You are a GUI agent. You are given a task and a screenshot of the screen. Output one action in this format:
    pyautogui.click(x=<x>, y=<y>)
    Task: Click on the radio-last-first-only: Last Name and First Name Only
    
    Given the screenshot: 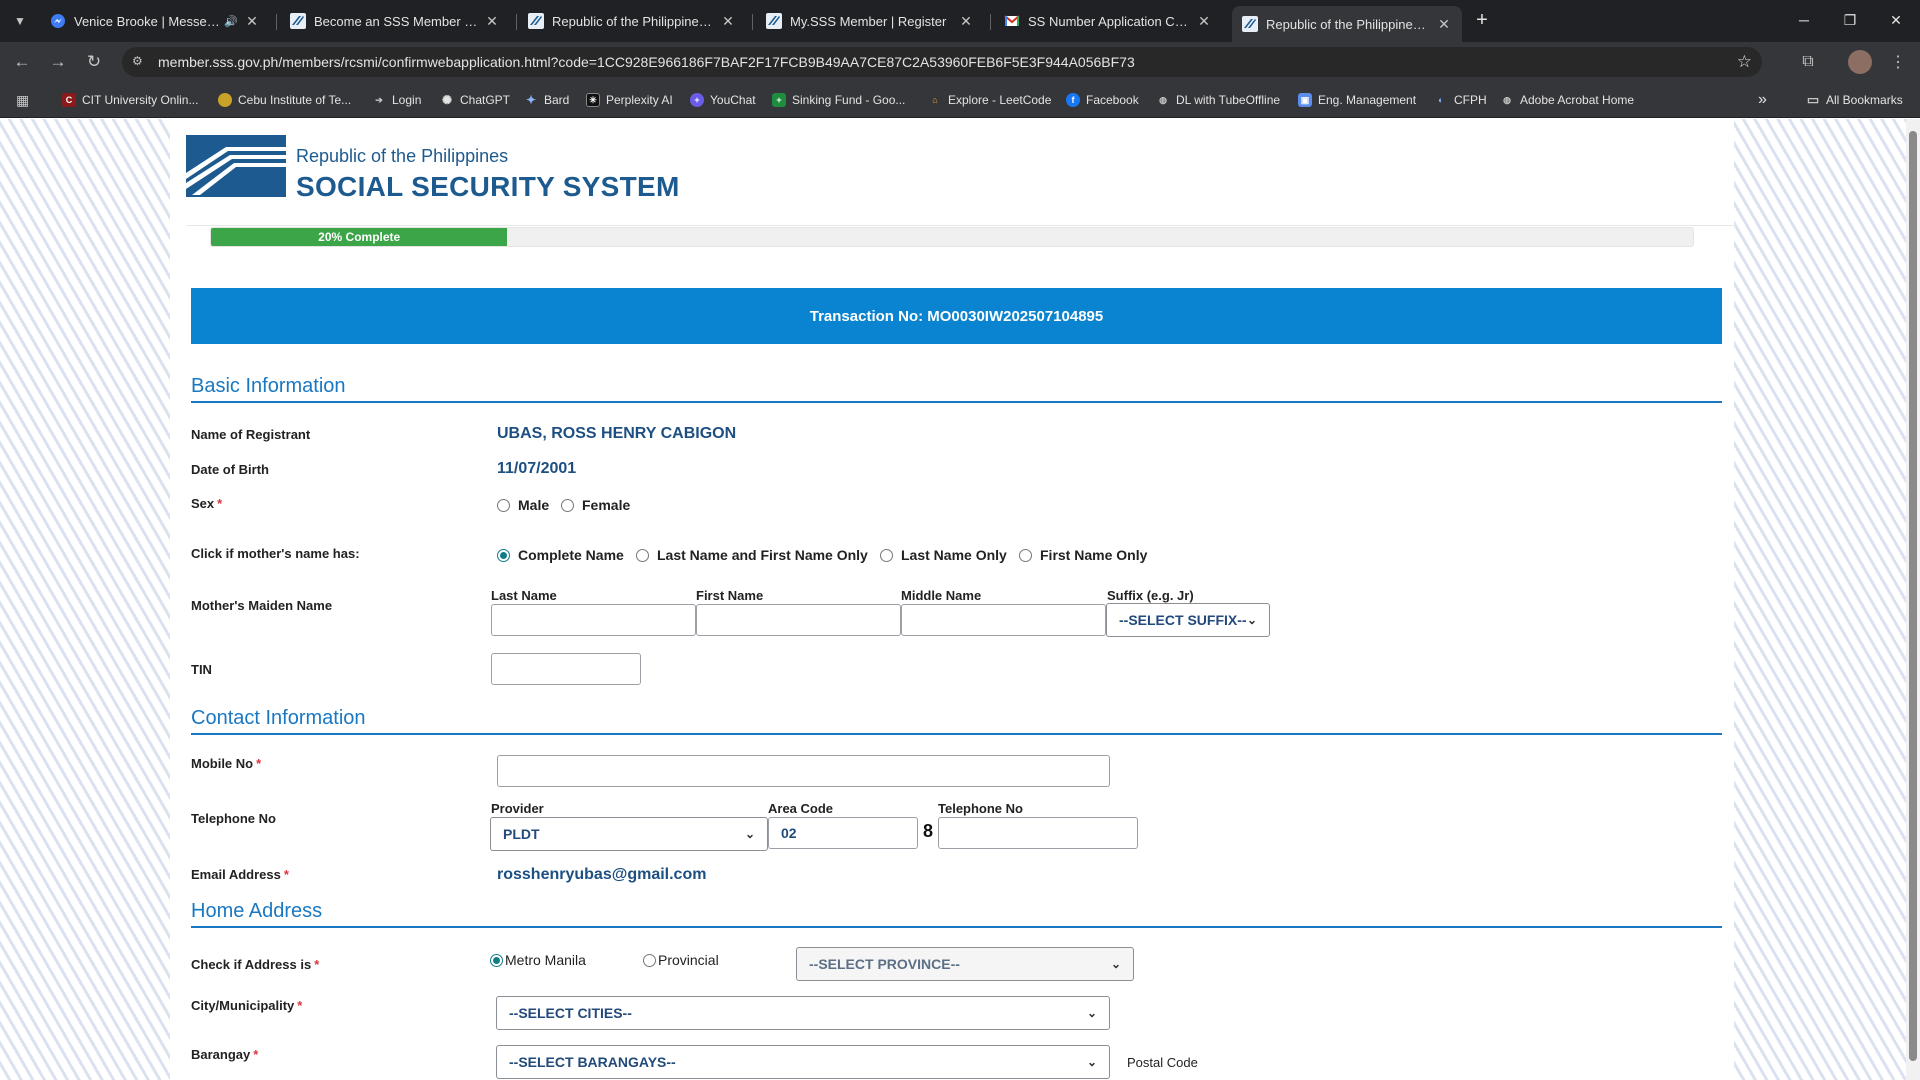 What is the action you would take?
    pyautogui.click(x=752, y=555)
    